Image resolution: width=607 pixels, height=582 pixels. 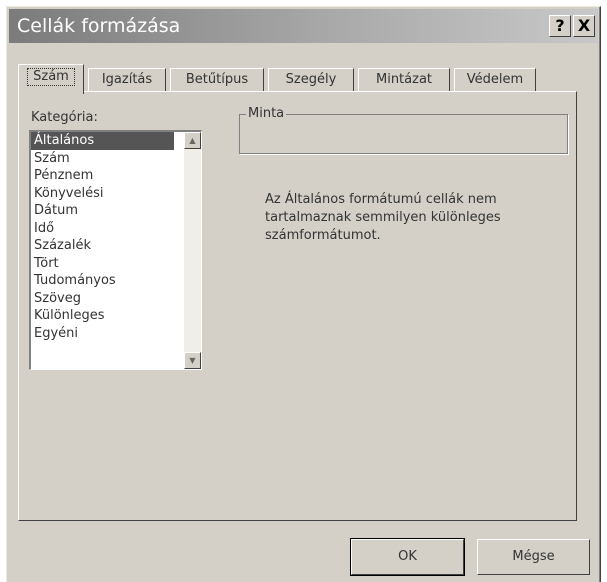 I want to click on tab-protection-label: Védelem, so click(x=495, y=79).